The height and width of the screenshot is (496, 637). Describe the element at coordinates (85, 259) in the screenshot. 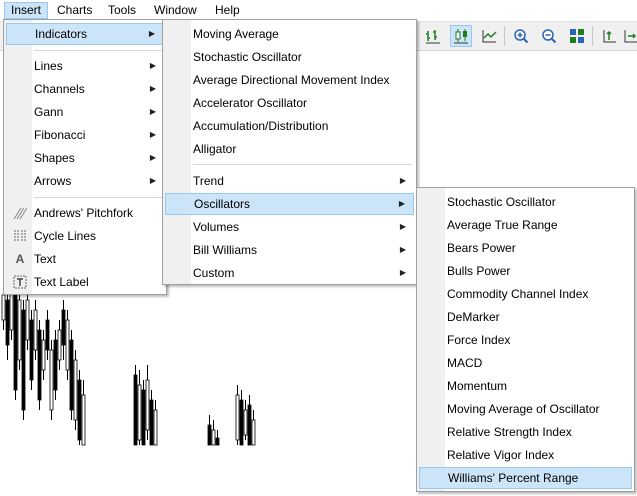

I see `menu-item-text: A Text` at that location.